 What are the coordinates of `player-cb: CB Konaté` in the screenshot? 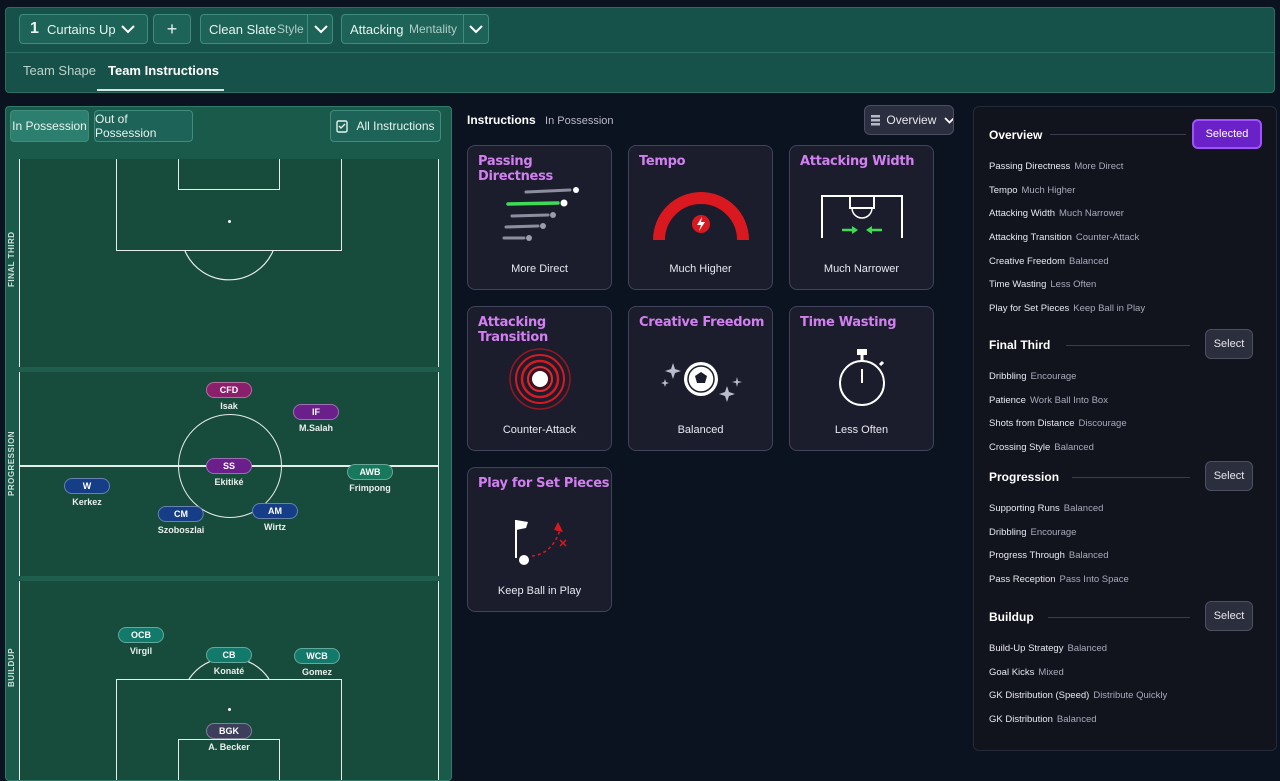 It's located at (229, 661).